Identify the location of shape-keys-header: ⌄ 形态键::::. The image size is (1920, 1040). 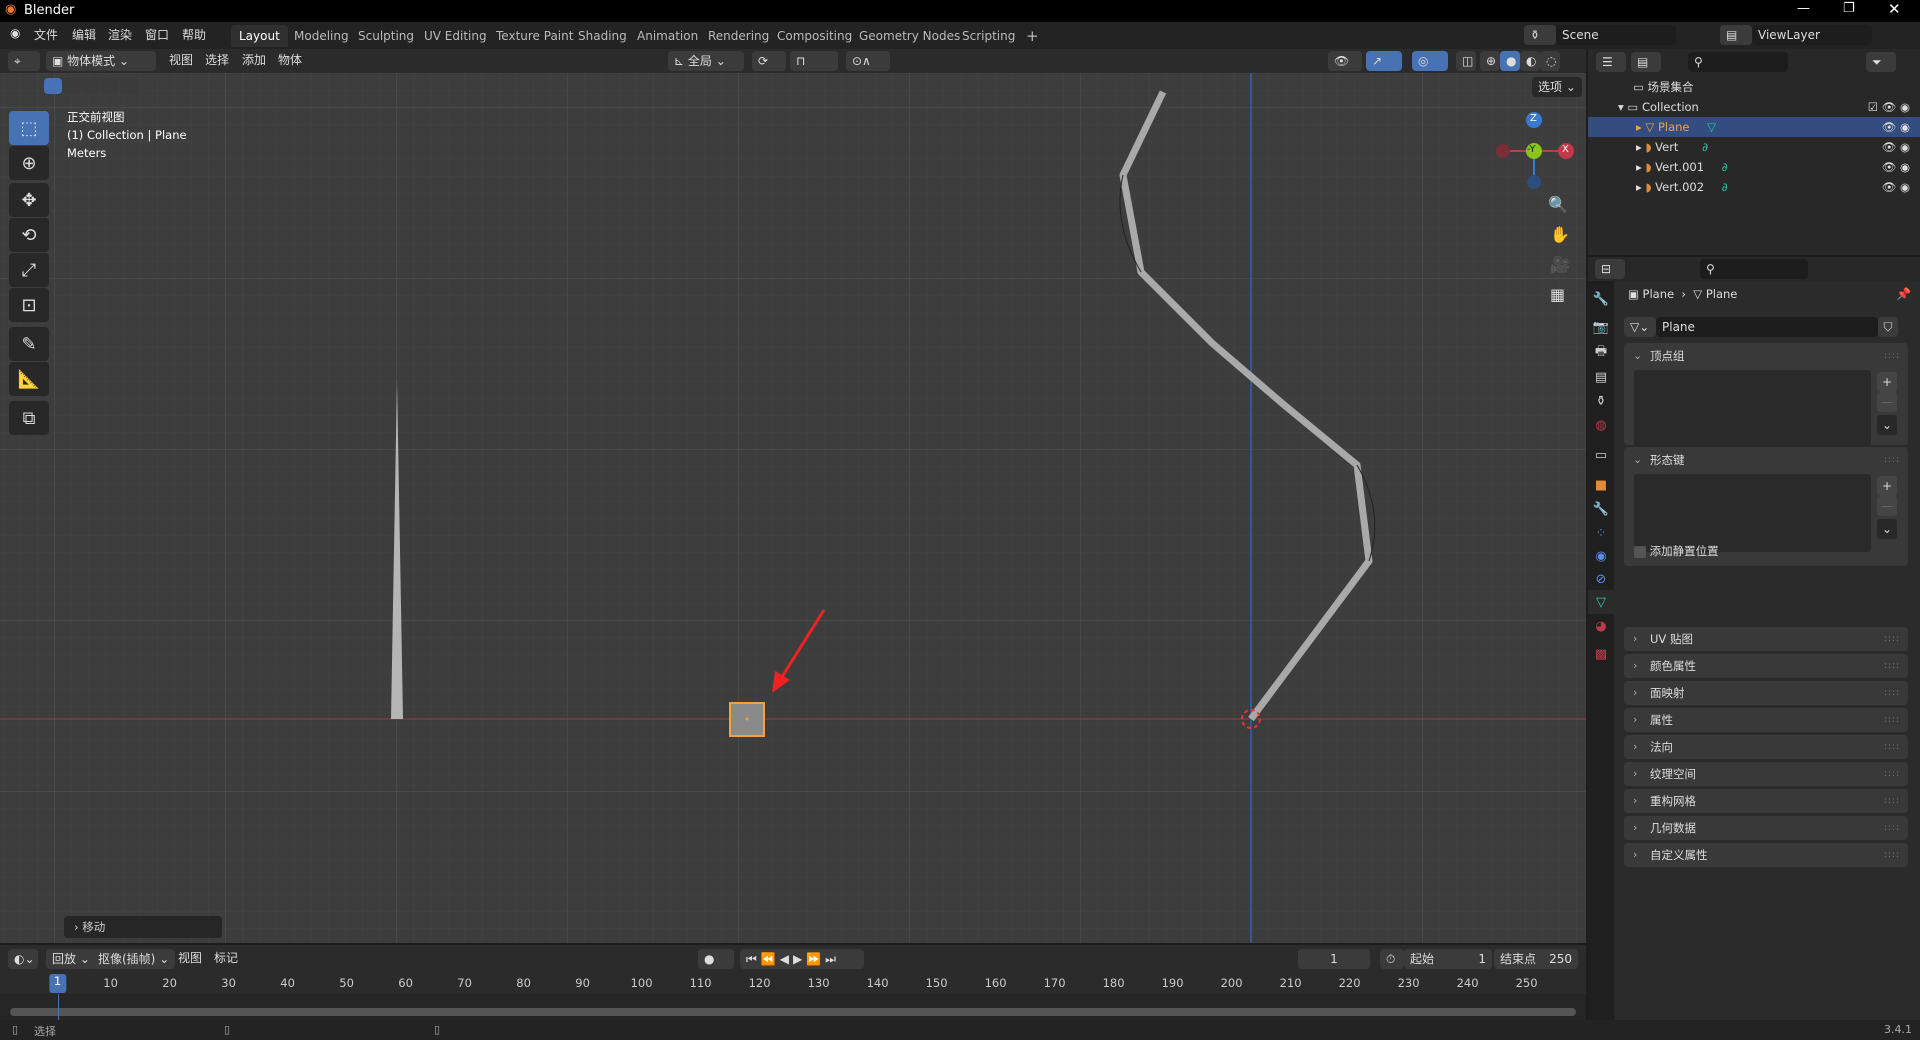
(1766, 460).